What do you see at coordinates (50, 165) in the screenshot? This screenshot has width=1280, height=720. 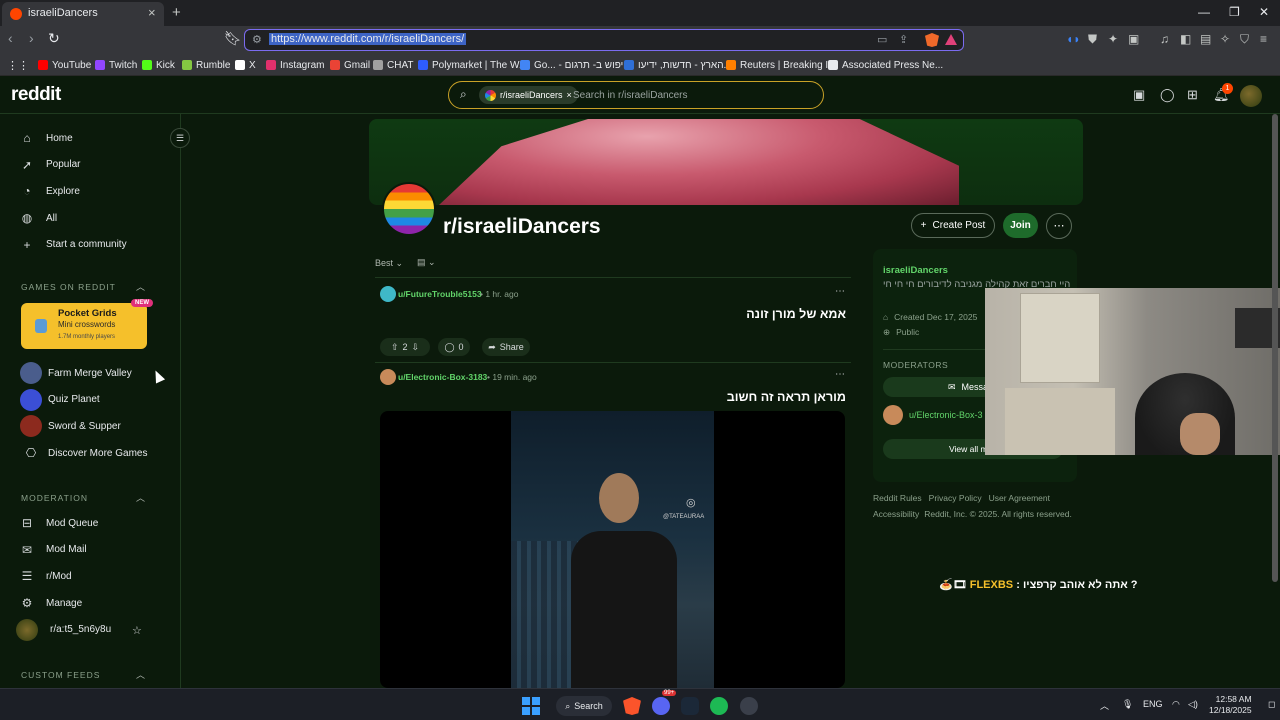 I see `sidebar-item-popular: ➚ Popular` at bounding box center [50, 165].